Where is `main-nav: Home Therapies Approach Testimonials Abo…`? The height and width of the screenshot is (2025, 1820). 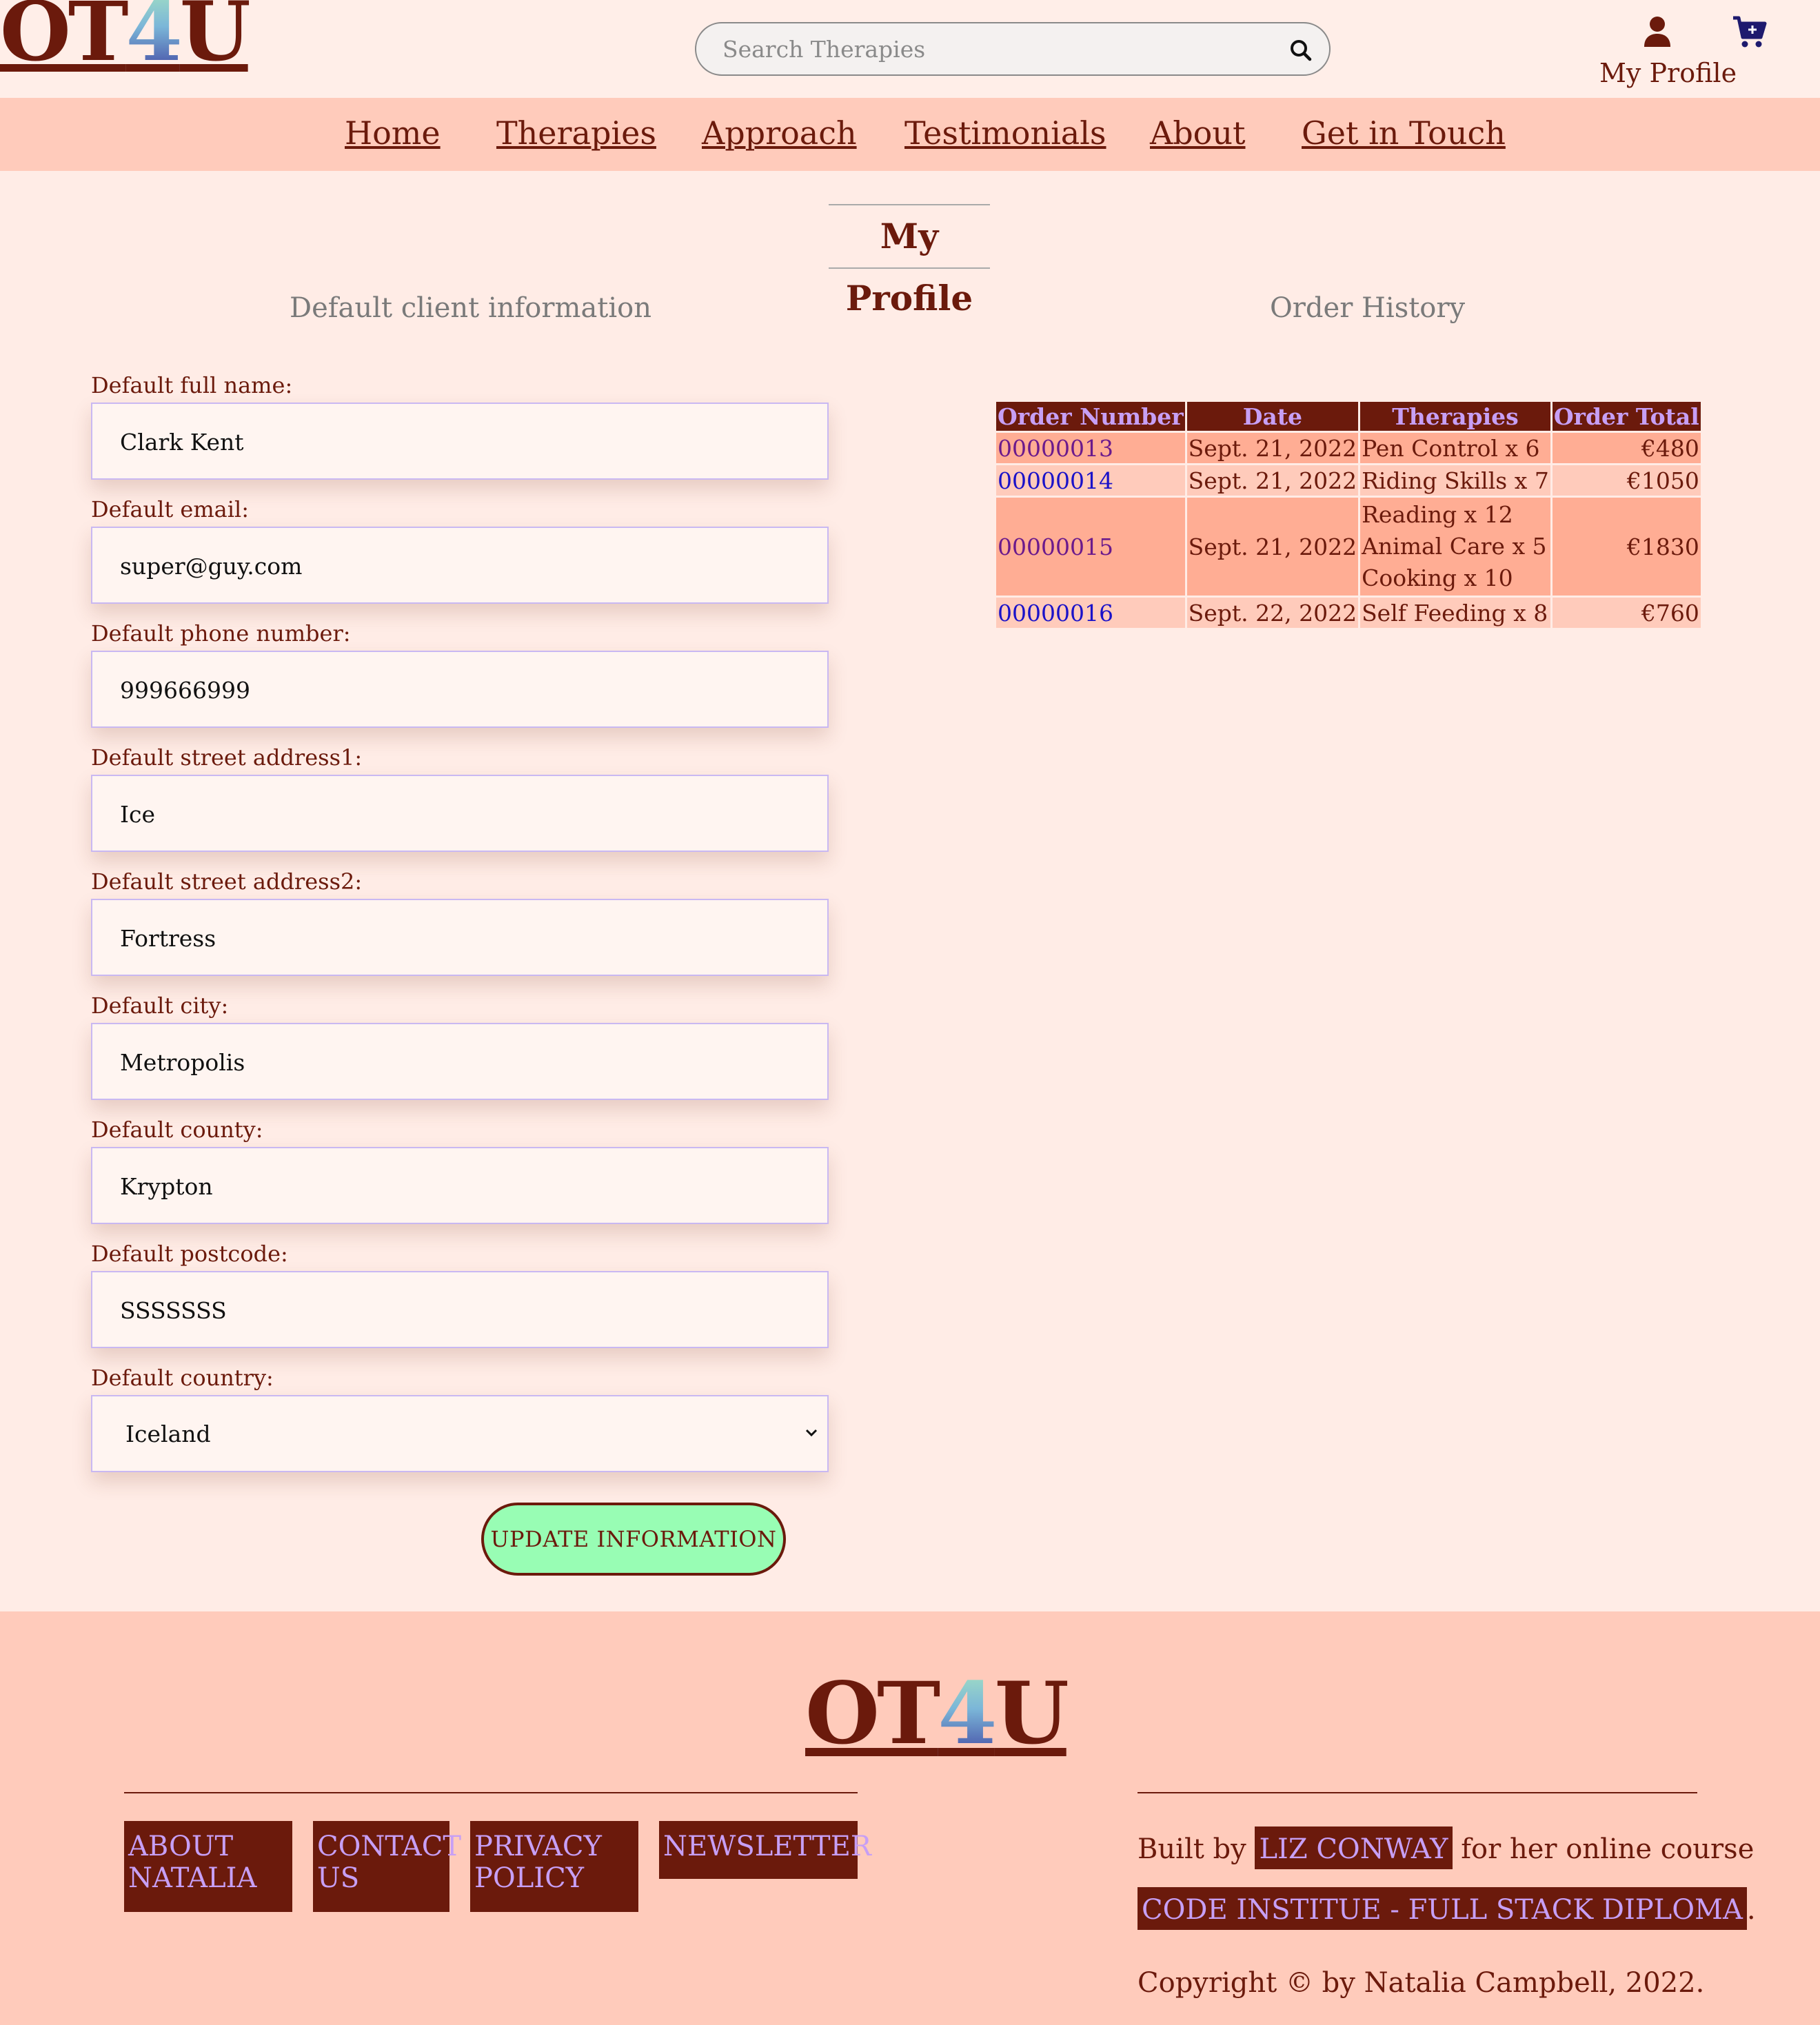
main-nav: Home Therapies Approach Testimonials Abo… is located at coordinates (910, 134).